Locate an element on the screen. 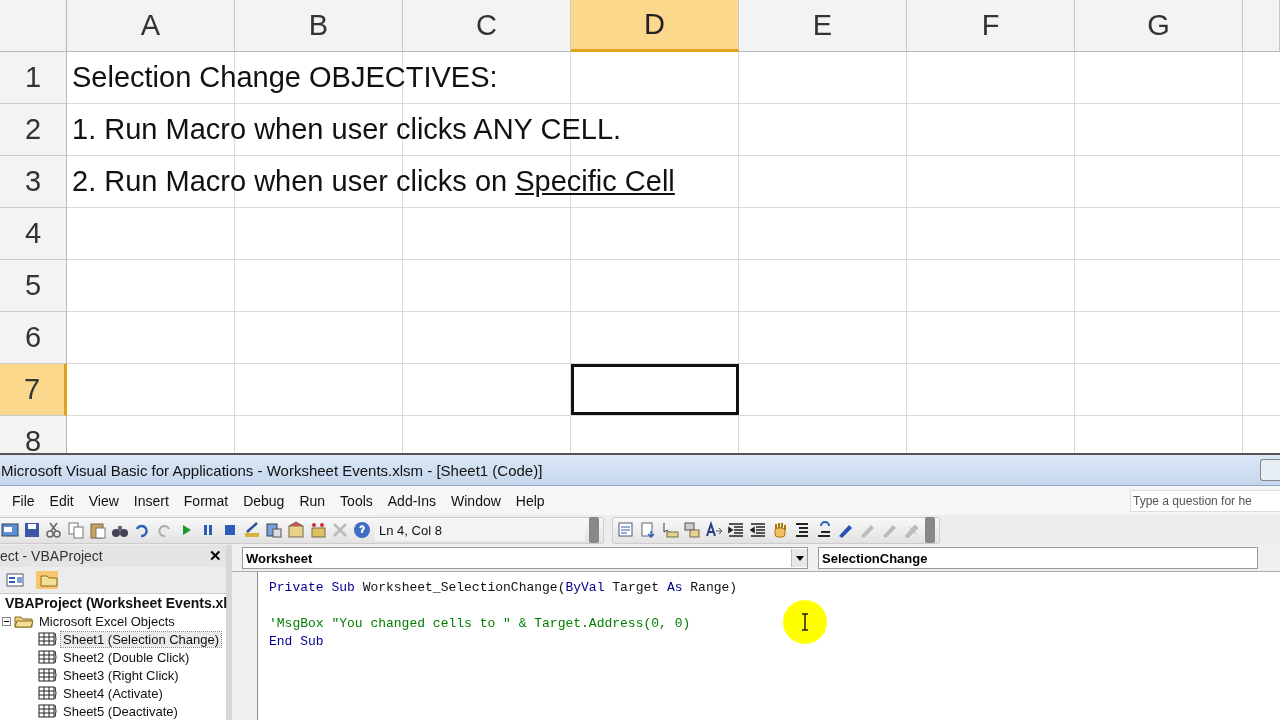 This screenshot has width=1280, height=720. menu-item: Edit is located at coordinates (61, 500).